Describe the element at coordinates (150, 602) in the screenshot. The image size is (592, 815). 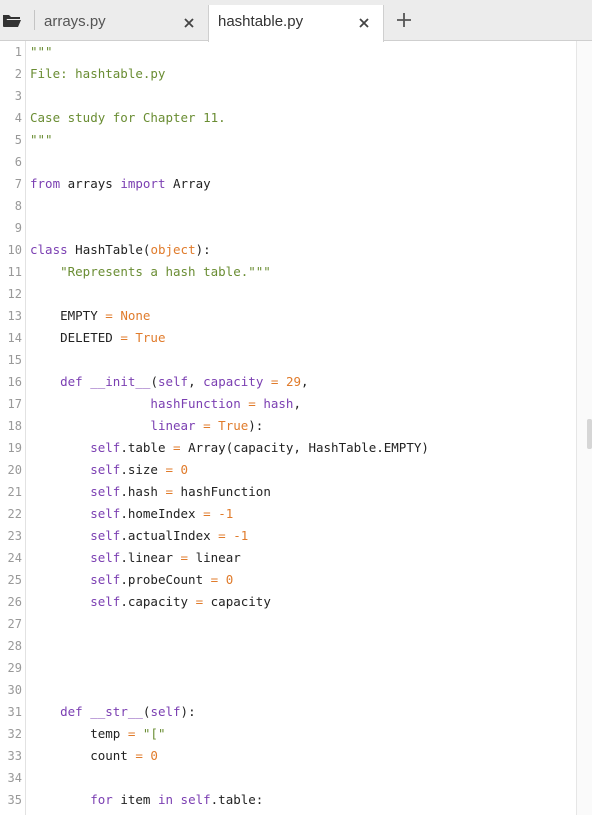
I see `code-text: self.capacity = capacity` at that location.